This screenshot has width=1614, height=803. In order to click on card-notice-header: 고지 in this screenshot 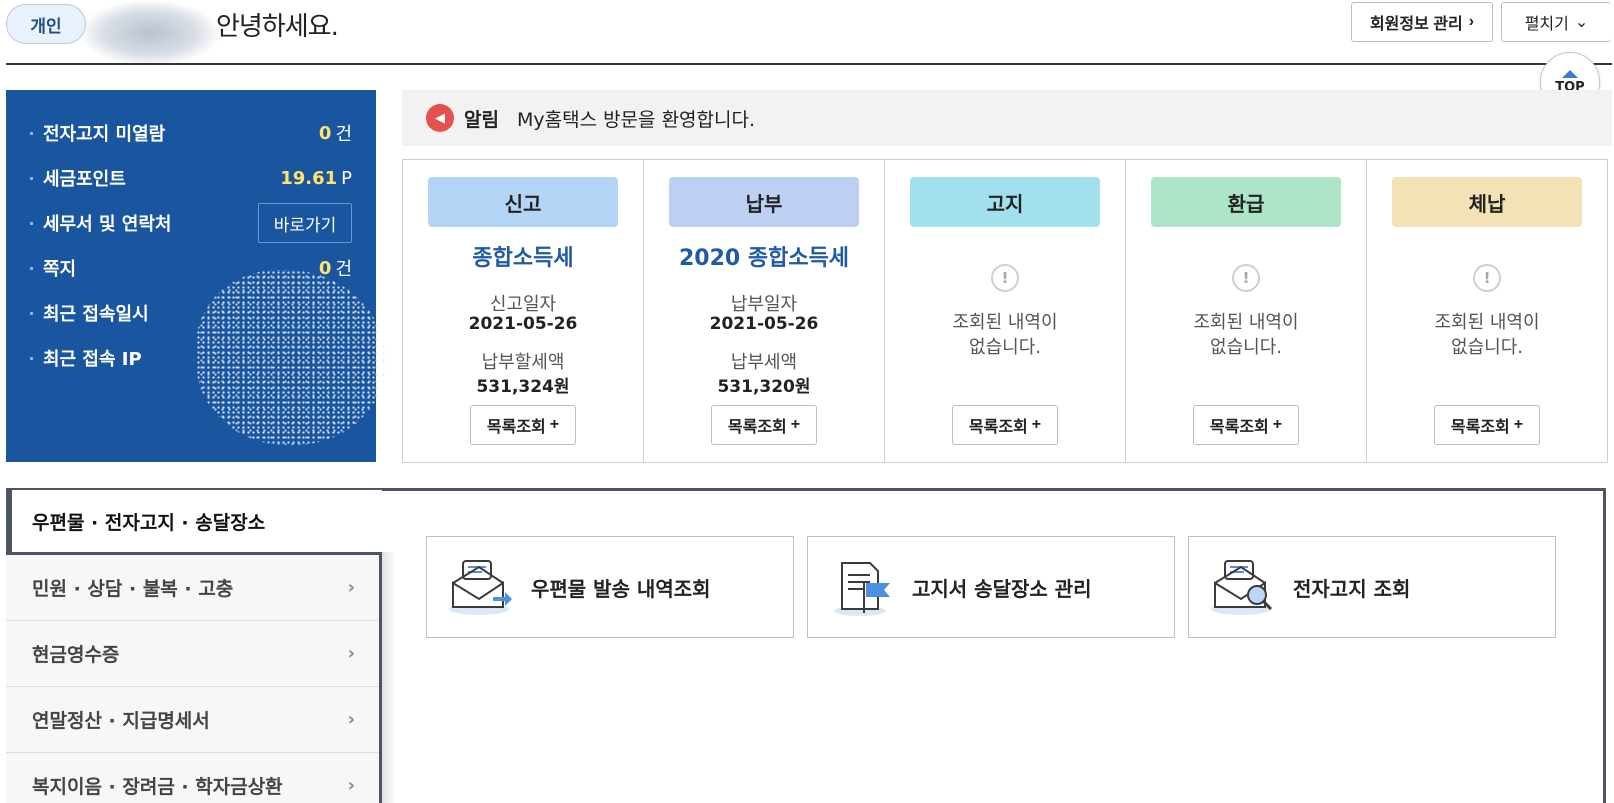, I will do `click(1005, 202)`.